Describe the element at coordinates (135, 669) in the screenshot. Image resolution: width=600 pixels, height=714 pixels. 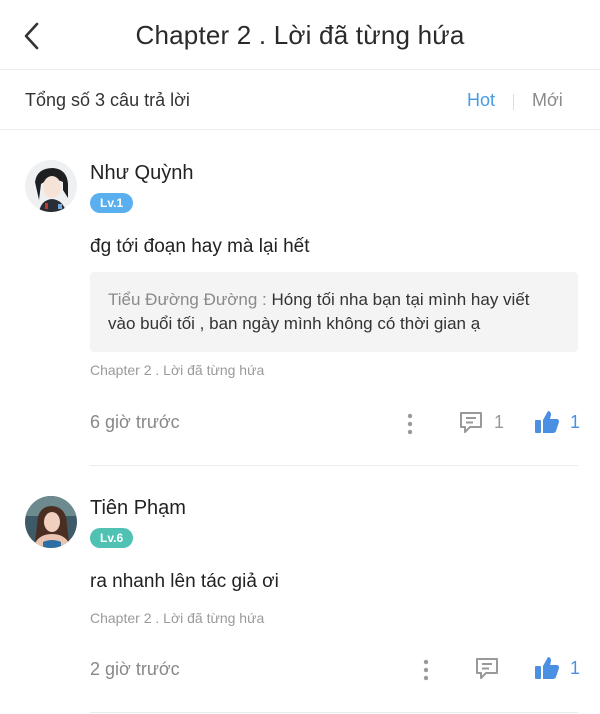
I see `timestamp: 2 giờ trước` at that location.